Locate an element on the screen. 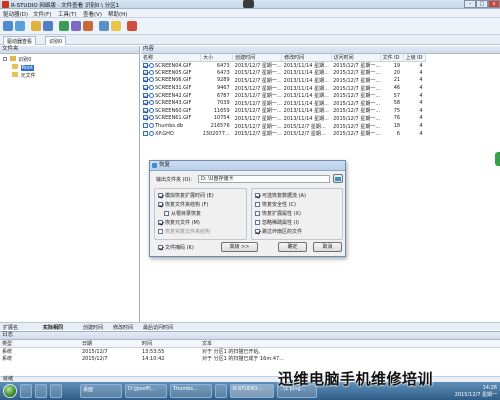 Image resolution: width=500 pixels, height=400 pixels. opt-real-folder-structure: 恢复实数文件夹结构 is located at coordinates (184, 231).